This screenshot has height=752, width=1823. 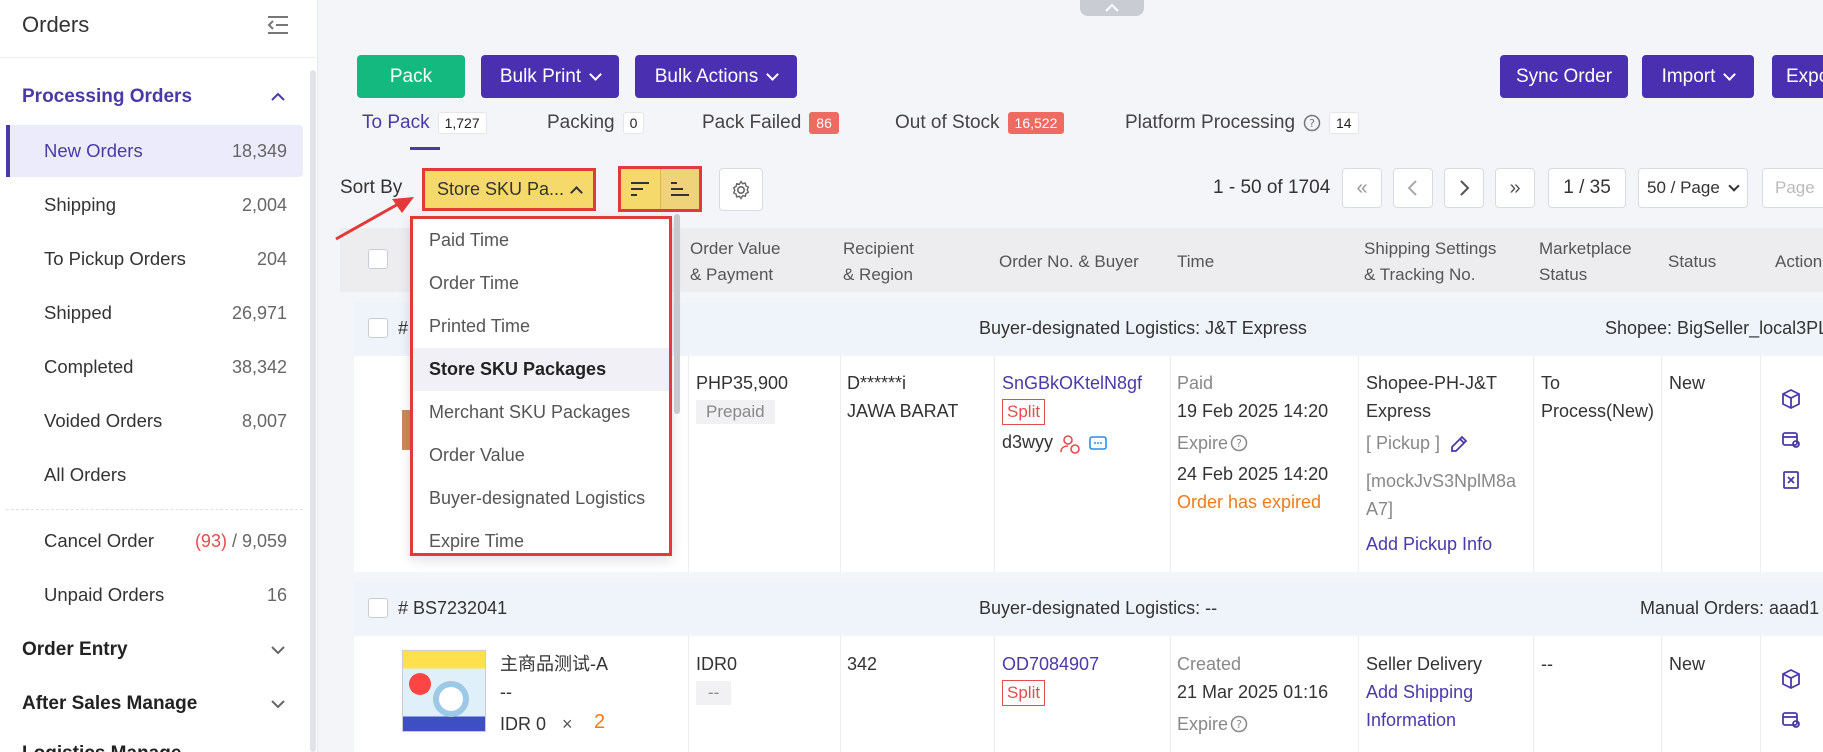 What do you see at coordinates (1069, 261) in the screenshot?
I see `header-order-no: Order No. & Buyer` at bounding box center [1069, 261].